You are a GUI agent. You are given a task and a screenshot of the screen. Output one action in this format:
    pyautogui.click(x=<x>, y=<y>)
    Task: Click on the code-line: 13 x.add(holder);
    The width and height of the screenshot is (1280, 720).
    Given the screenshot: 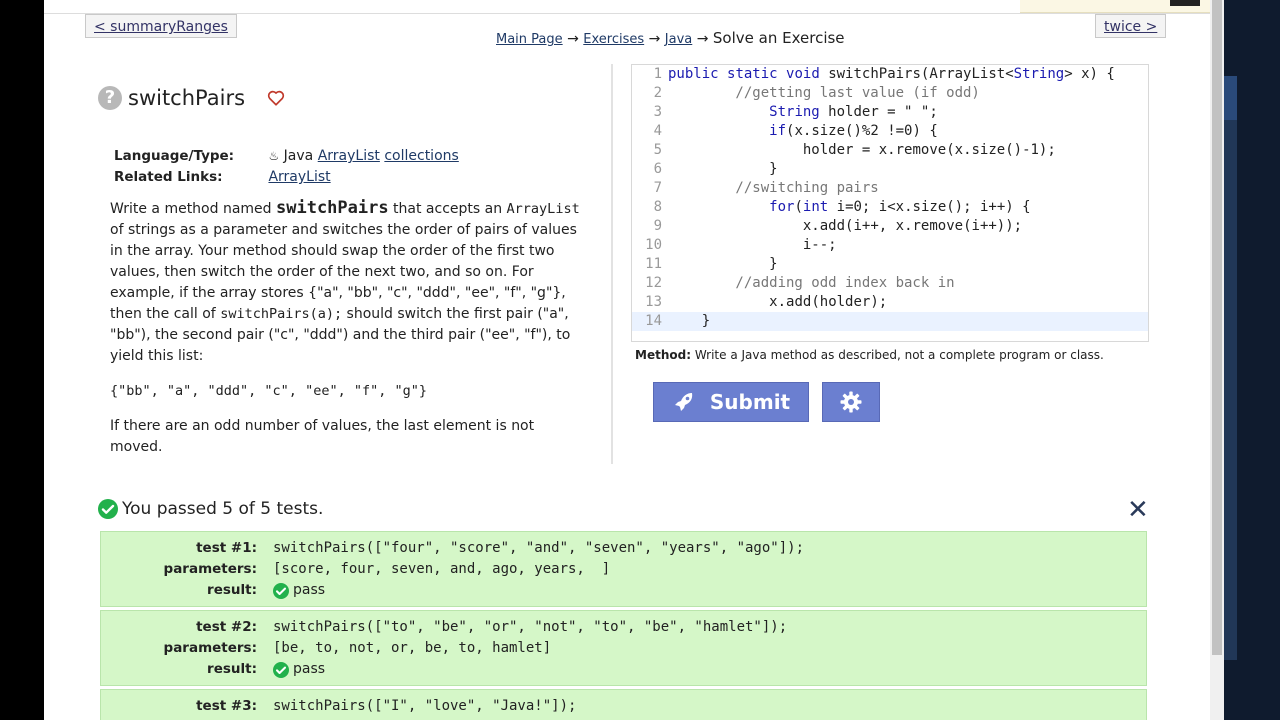 What is the action you would take?
    pyautogui.click(x=890, y=302)
    